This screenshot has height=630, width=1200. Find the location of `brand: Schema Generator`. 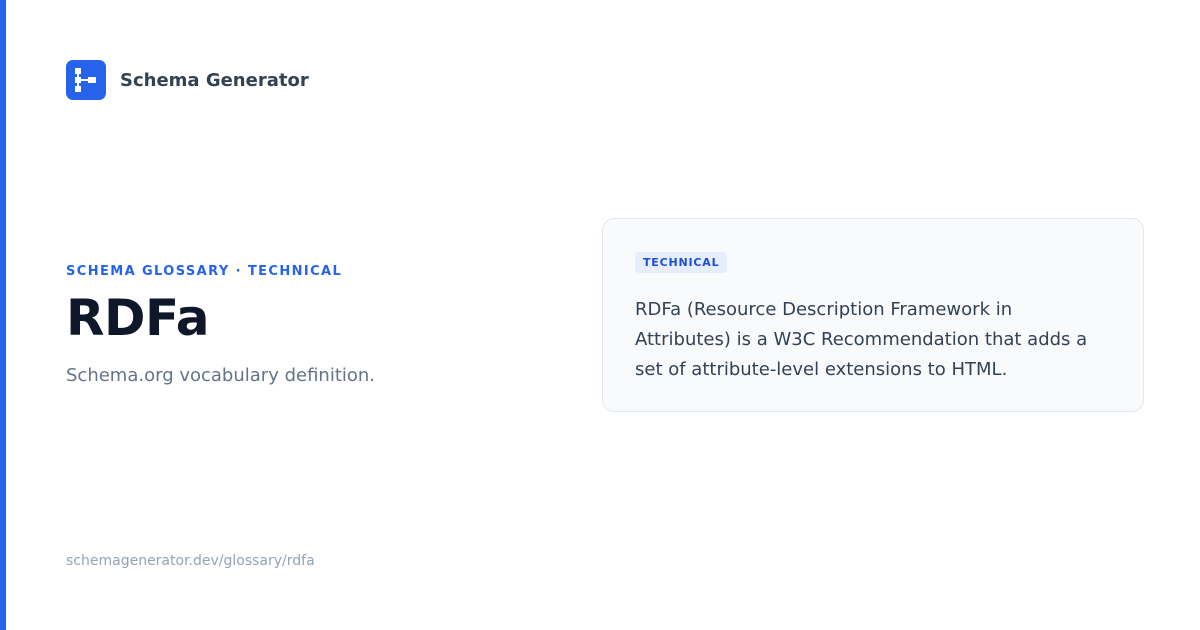

brand: Schema Generator is located at coordinates (187, 80).